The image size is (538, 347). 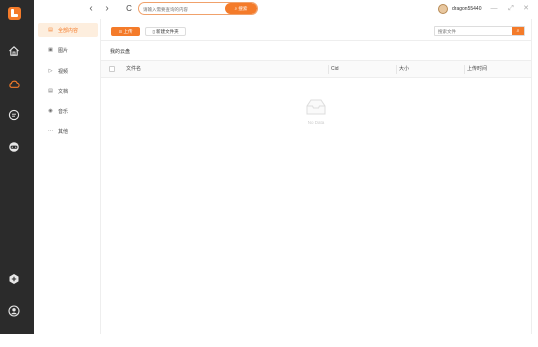 What do you see at coordinates (129, 8) in the screenshot?
I see `refresh-button: C` at bounding box center [129, 8].